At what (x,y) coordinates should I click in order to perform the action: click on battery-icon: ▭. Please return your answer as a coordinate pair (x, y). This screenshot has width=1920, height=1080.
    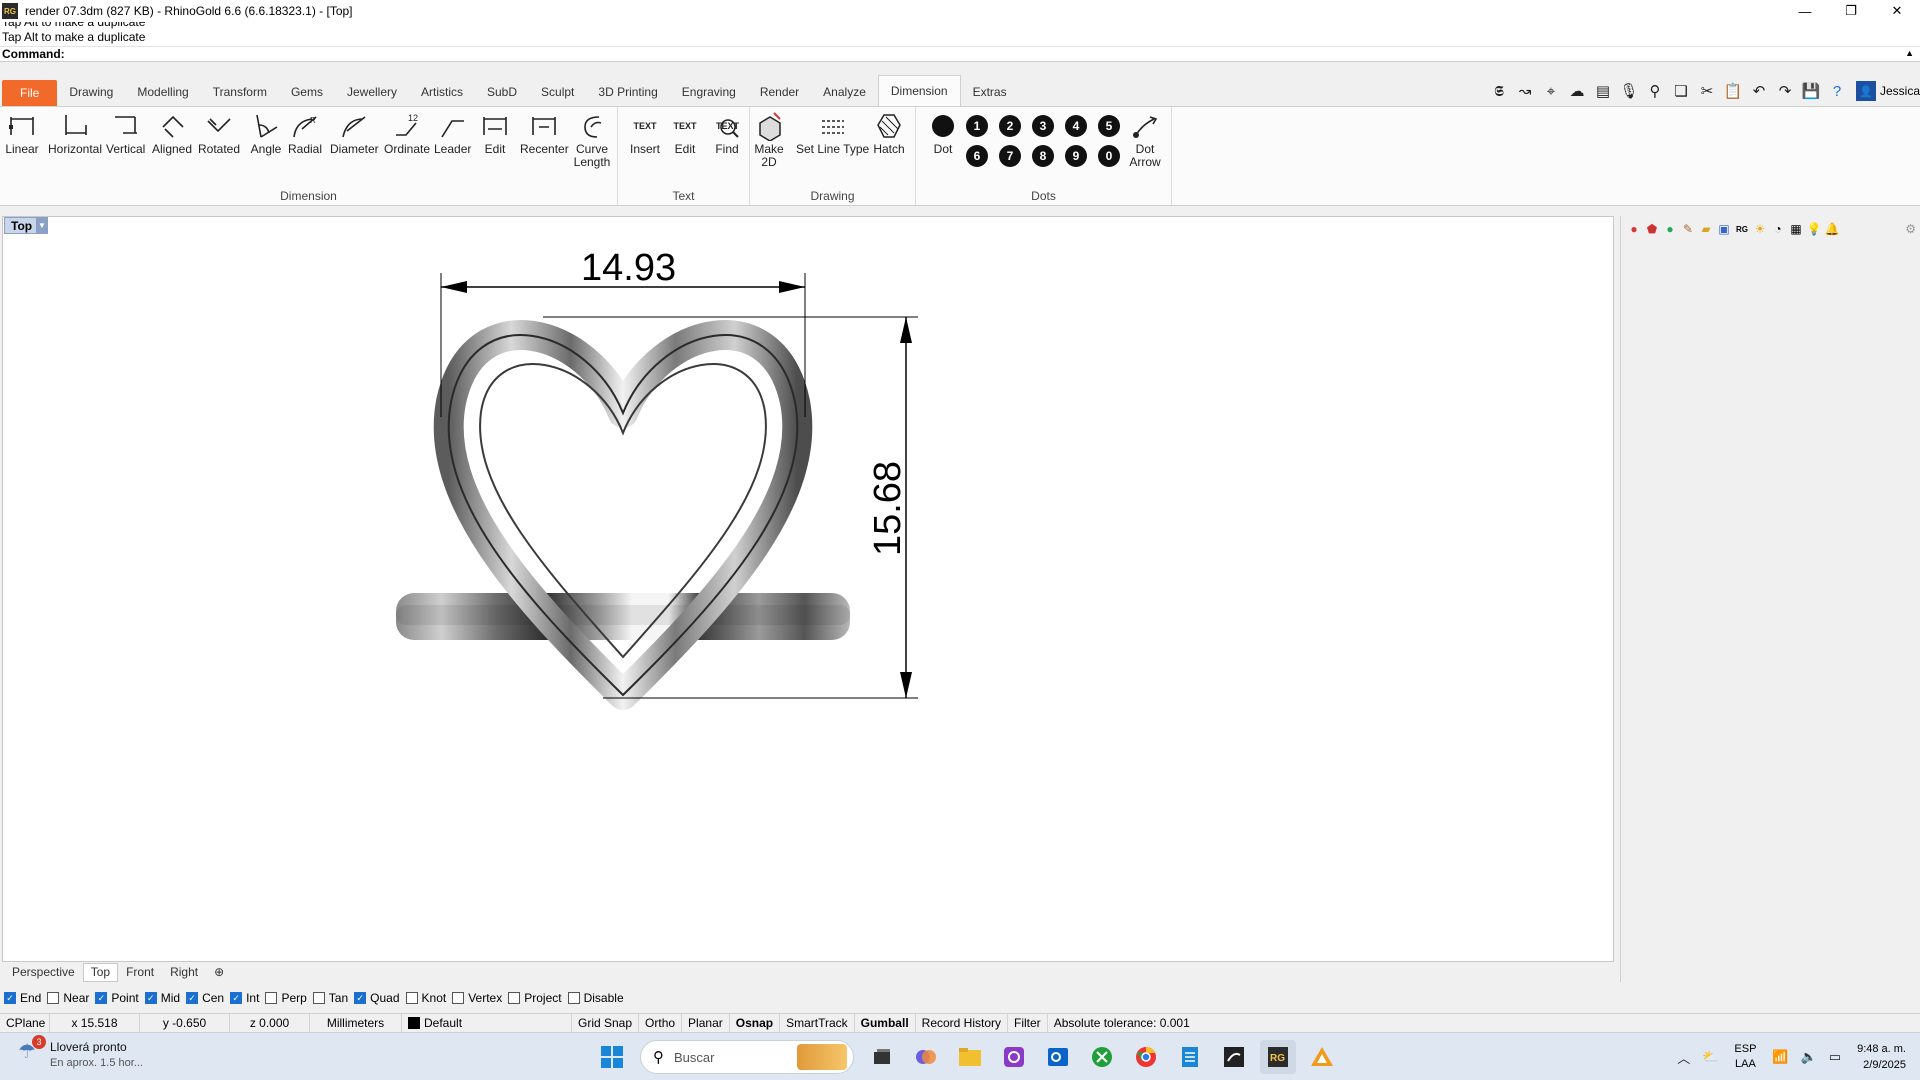
    Looking at the image, I should click on (1835, 1057).